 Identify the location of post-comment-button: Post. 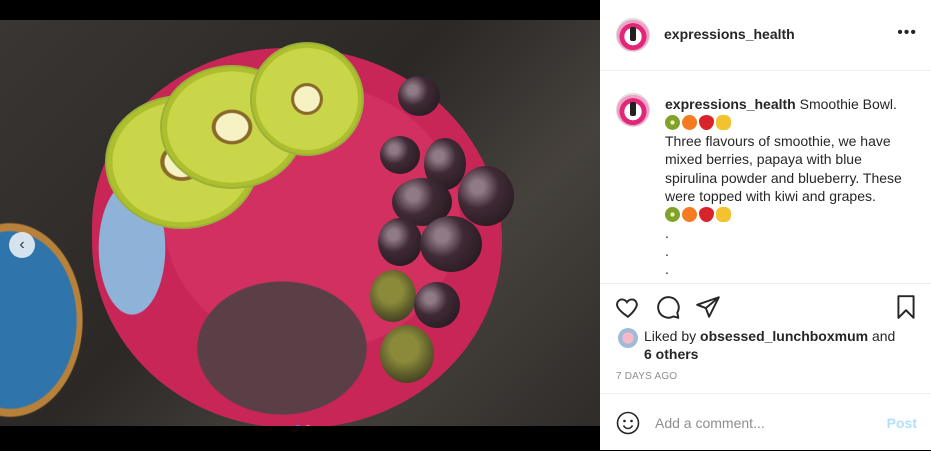
(902, 423).